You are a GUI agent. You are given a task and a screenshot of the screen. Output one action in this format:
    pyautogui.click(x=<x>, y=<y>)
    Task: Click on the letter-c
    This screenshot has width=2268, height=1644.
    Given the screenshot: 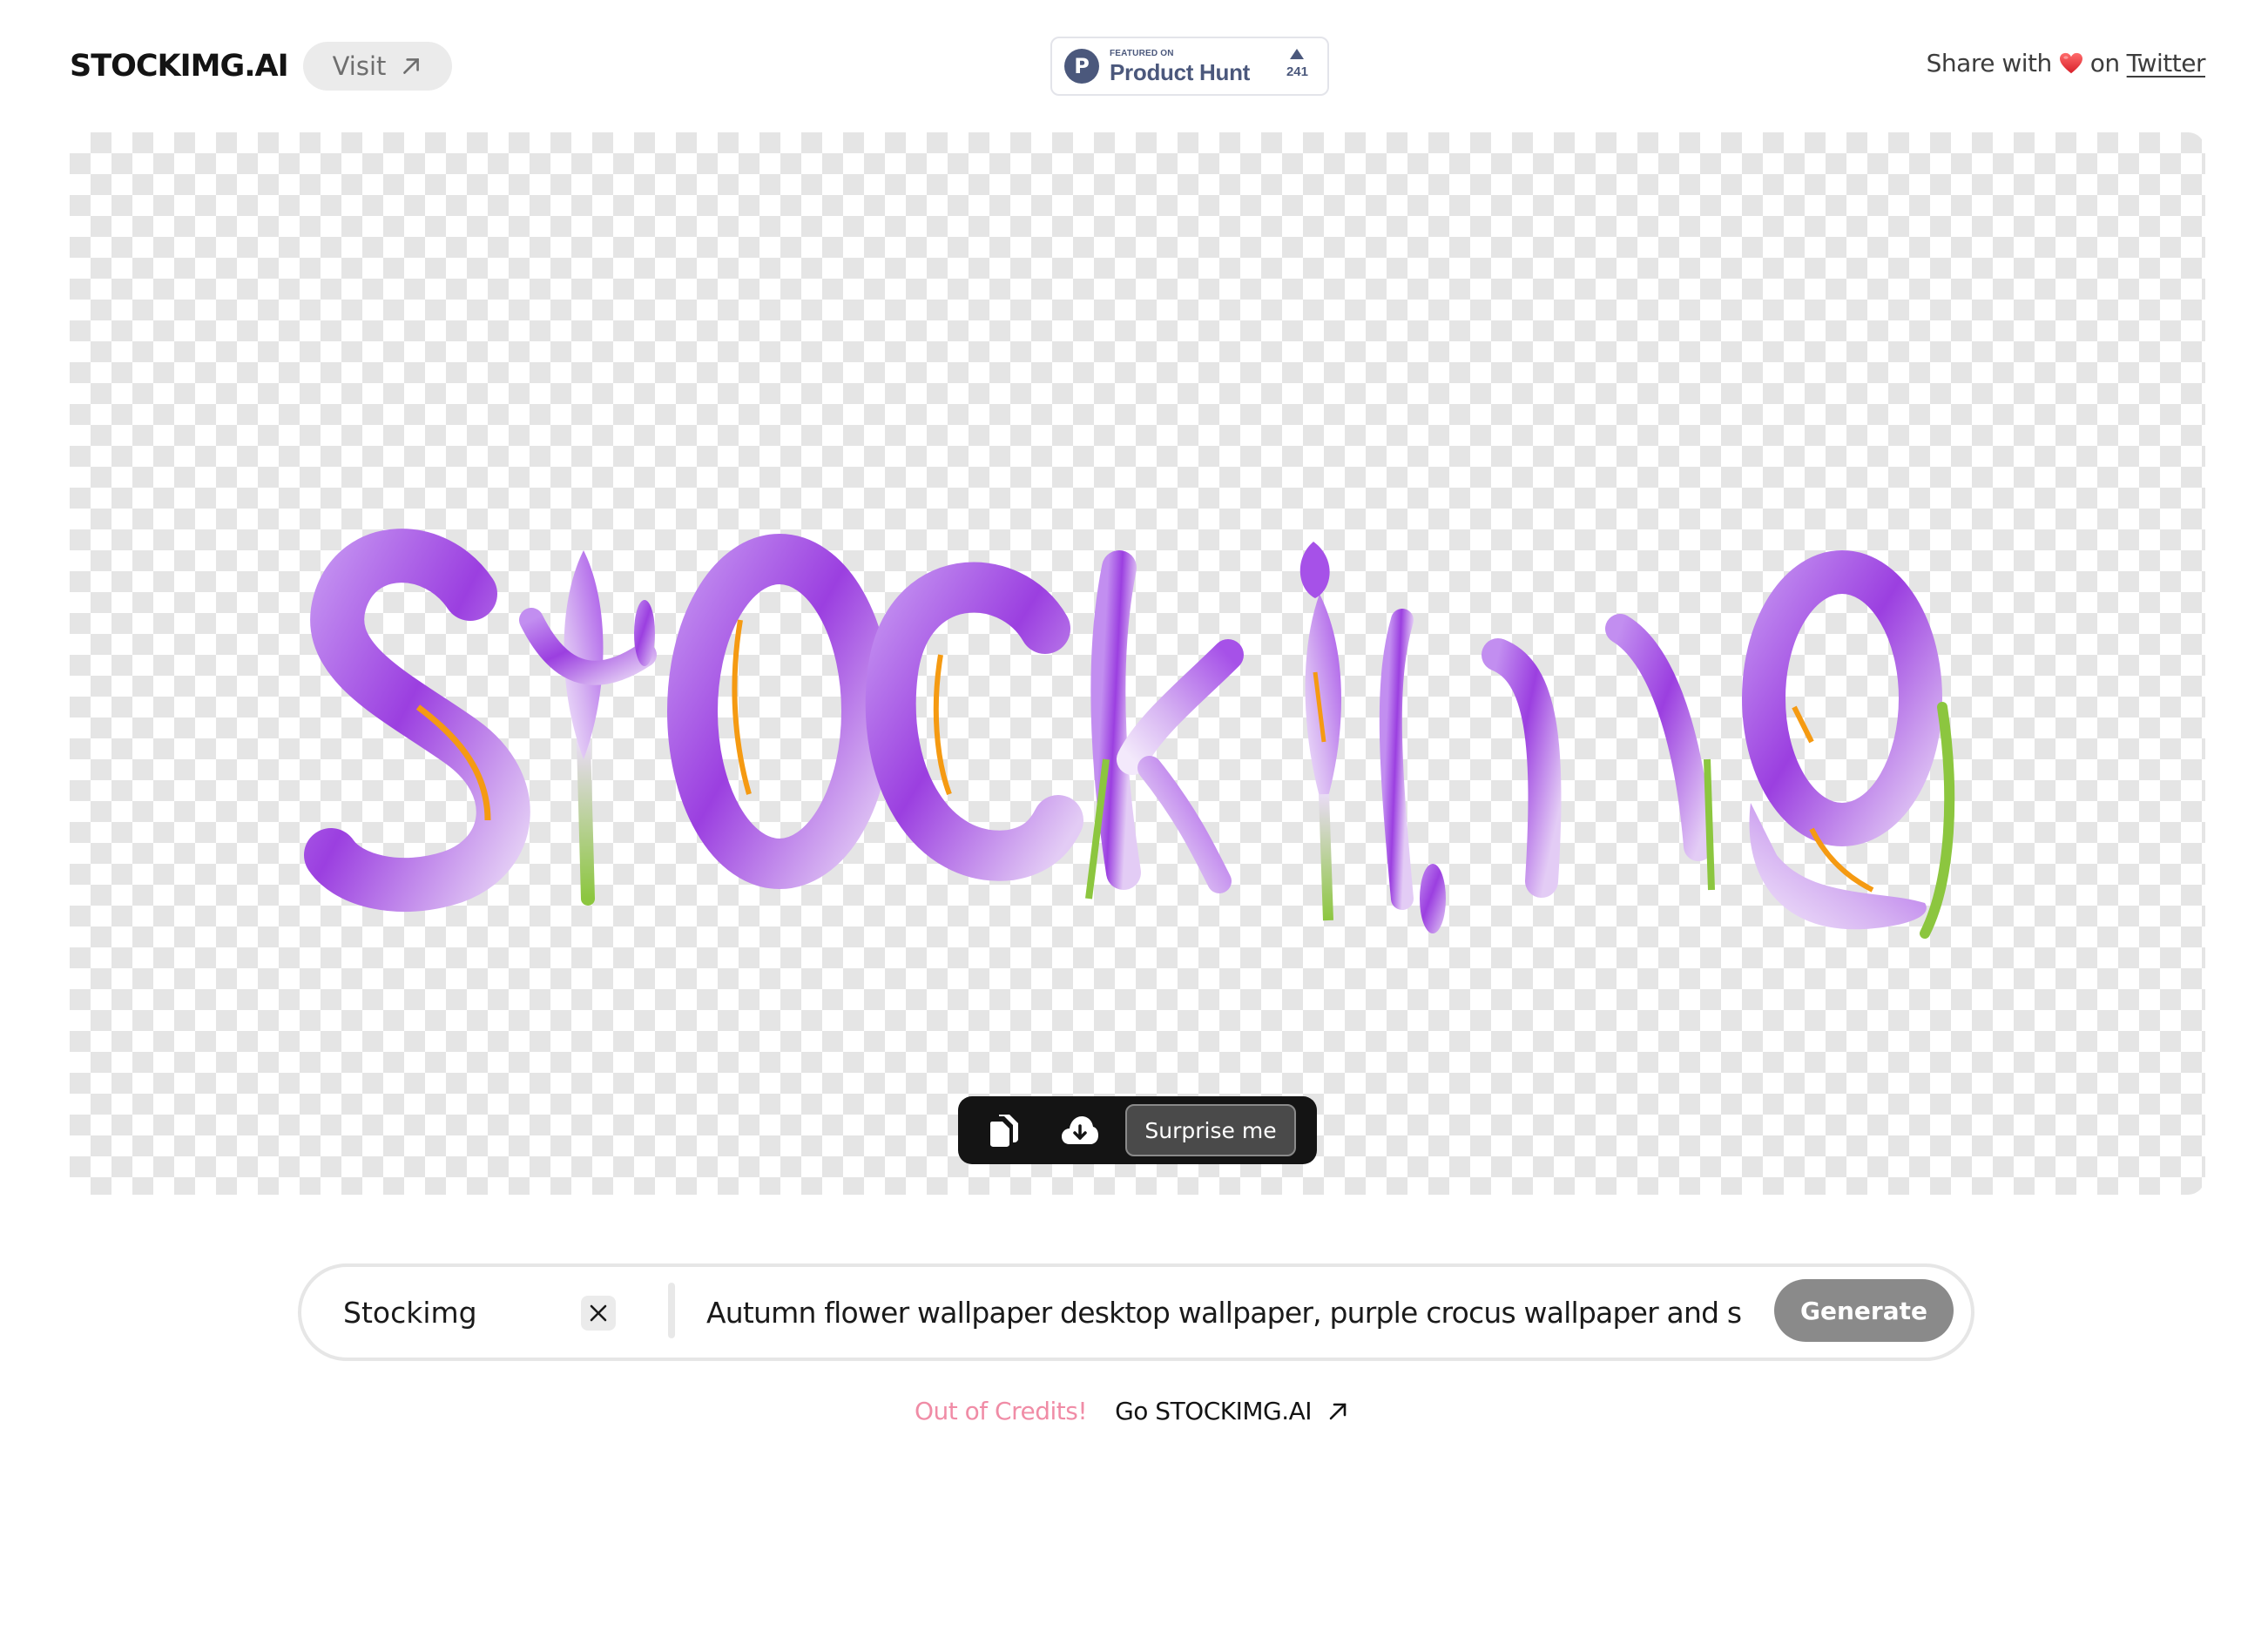 What is the action you would take?
    pyautogui.click(x=974, y=721)
    